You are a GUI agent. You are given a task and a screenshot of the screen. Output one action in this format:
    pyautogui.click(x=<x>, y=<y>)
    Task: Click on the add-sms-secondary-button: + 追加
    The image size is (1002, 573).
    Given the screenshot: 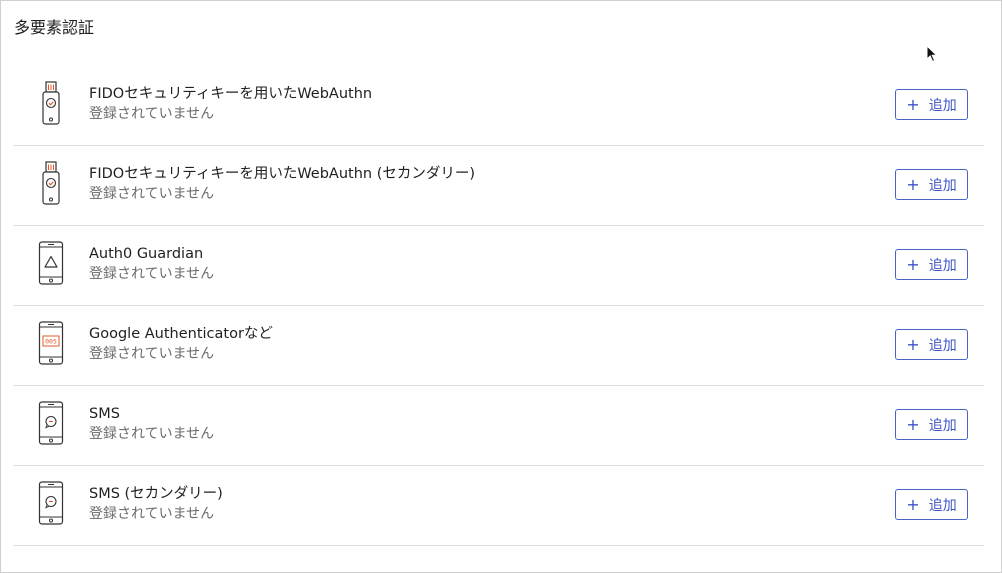 What is the action you would take?
    pyautogui.click(x=931, y=504)
    